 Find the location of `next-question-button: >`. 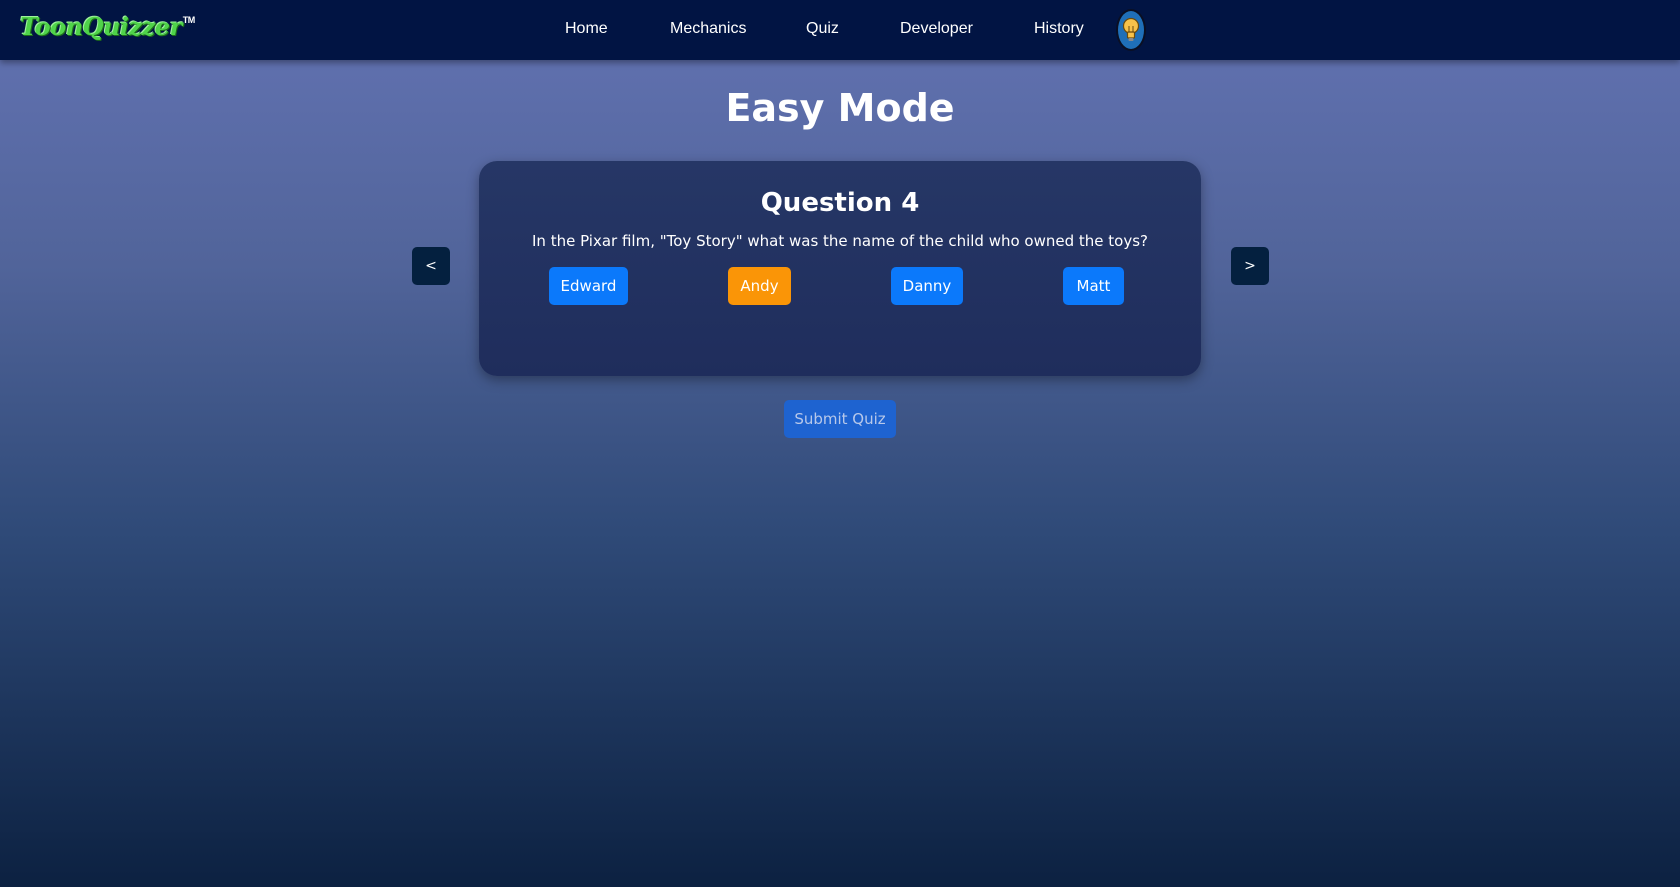

next-question-button: > is located at coordinates (1250, 266).